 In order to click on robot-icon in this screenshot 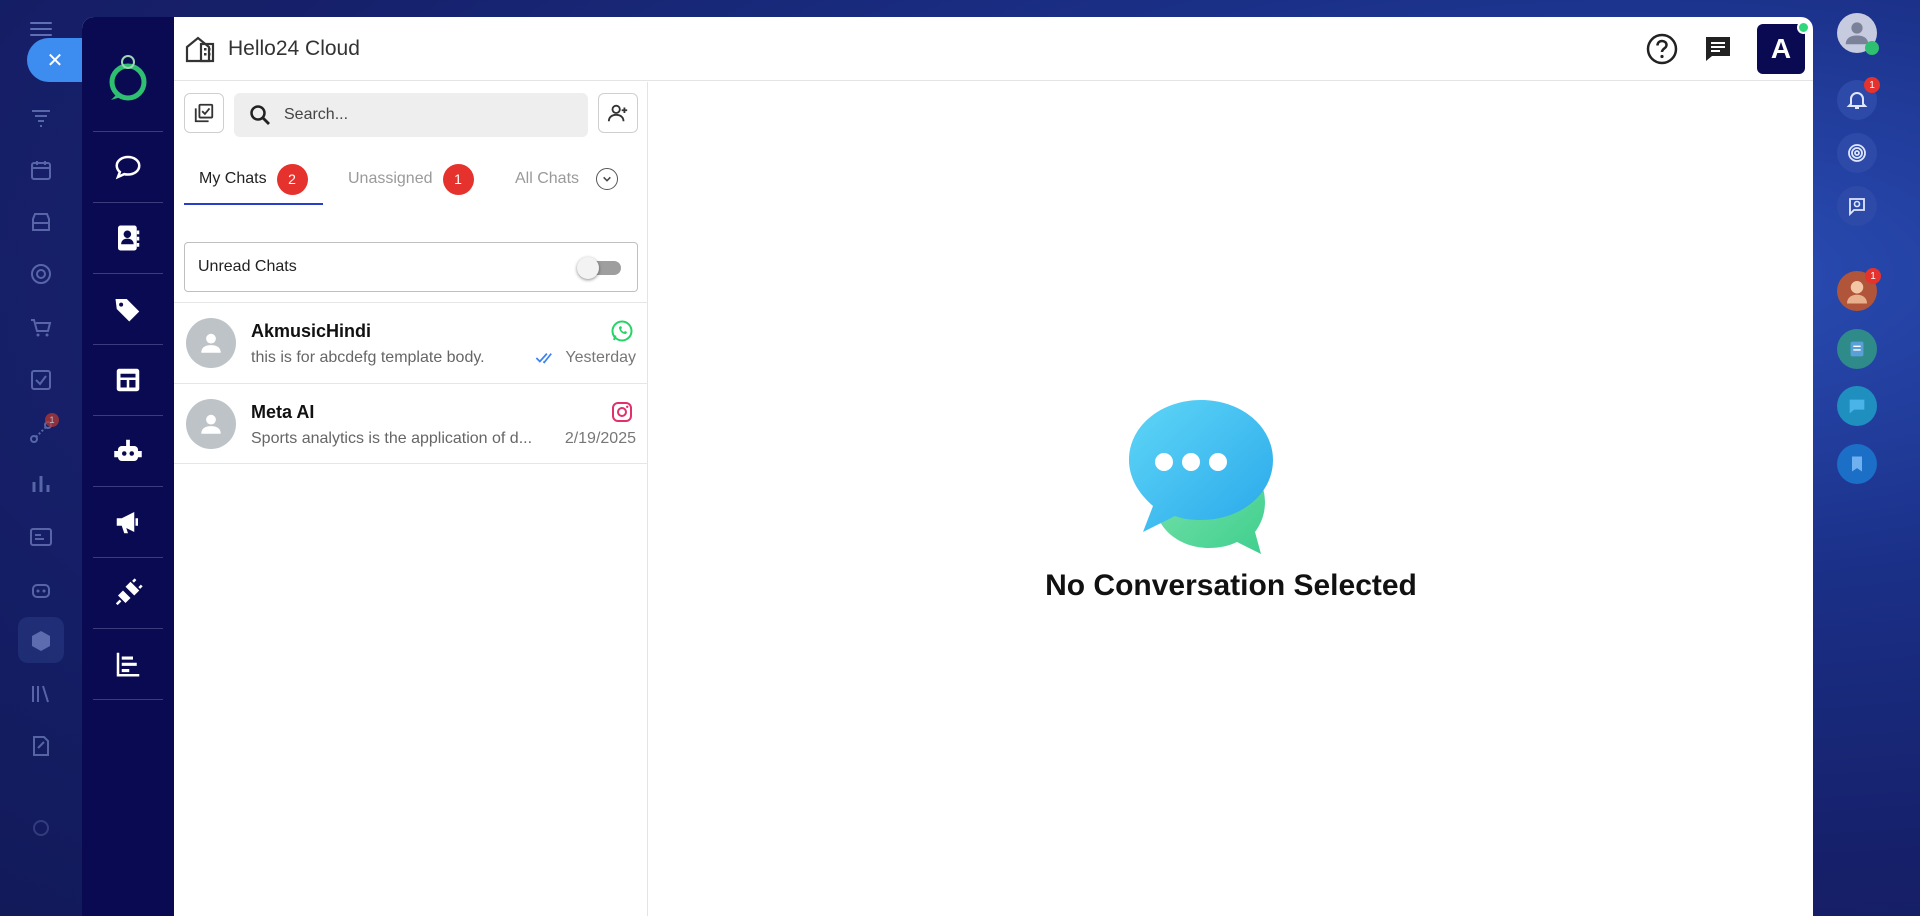, I will do `click(128, 450)`.